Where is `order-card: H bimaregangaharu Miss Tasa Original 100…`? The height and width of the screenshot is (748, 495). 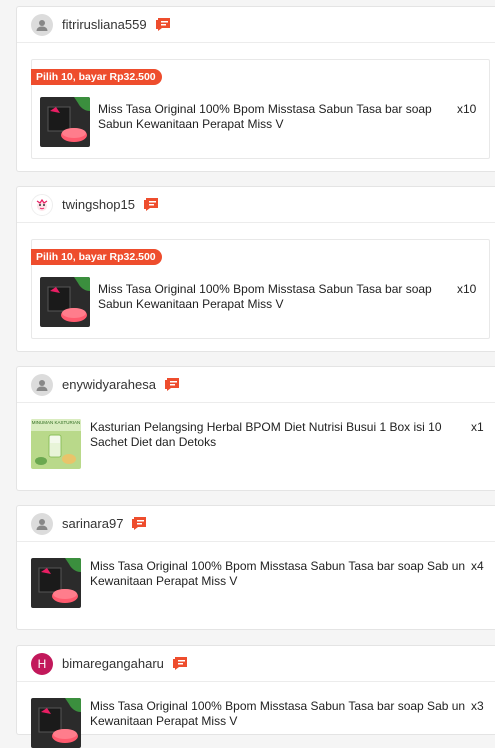
order-card: H bimaregangaharu Miss Tasa Original 100… is located at coordinates (255, 696).